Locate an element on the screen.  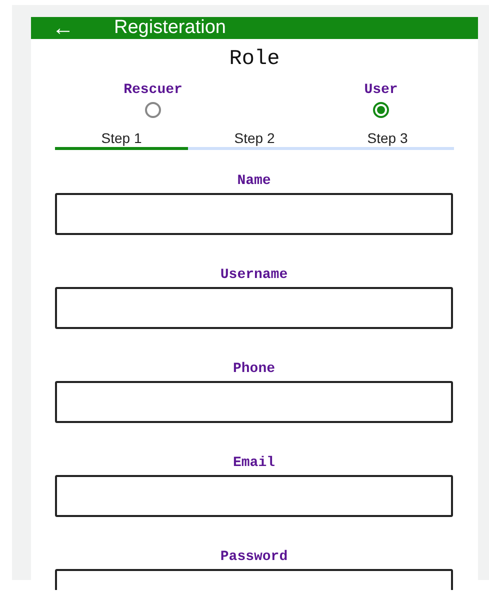
step-tab: Step 2 is located at coordinates (254, 140).